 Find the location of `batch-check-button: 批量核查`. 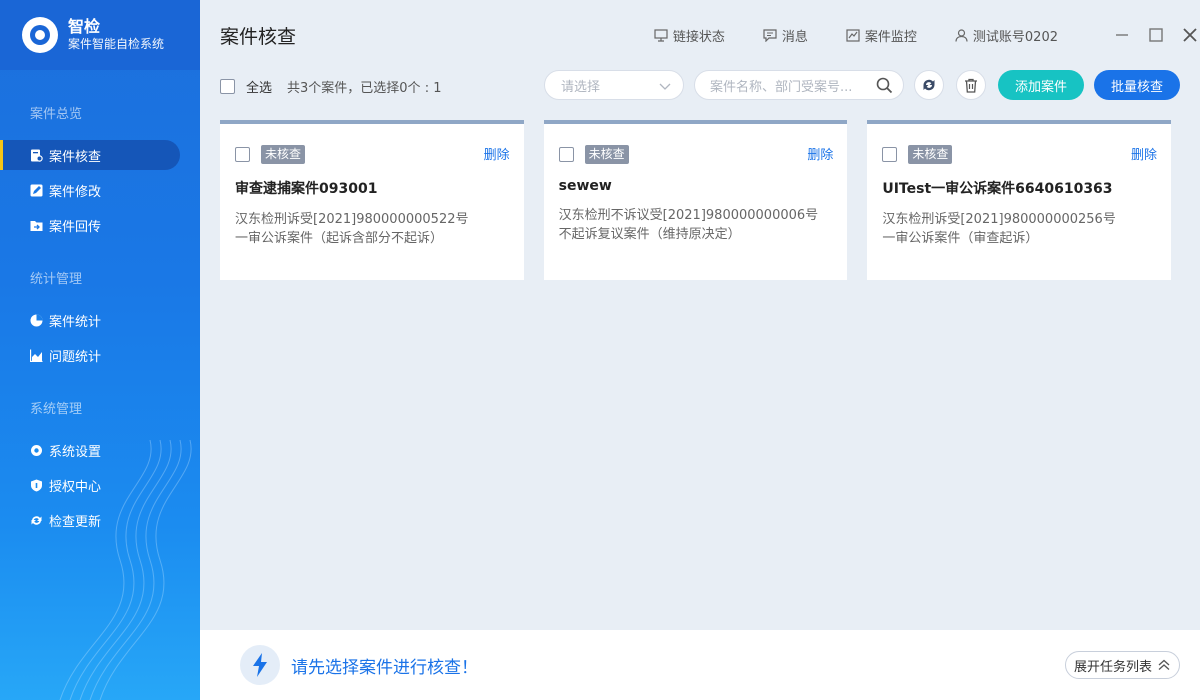

batch-check-button: 批量核查 is located at coordinates (1137, 85).